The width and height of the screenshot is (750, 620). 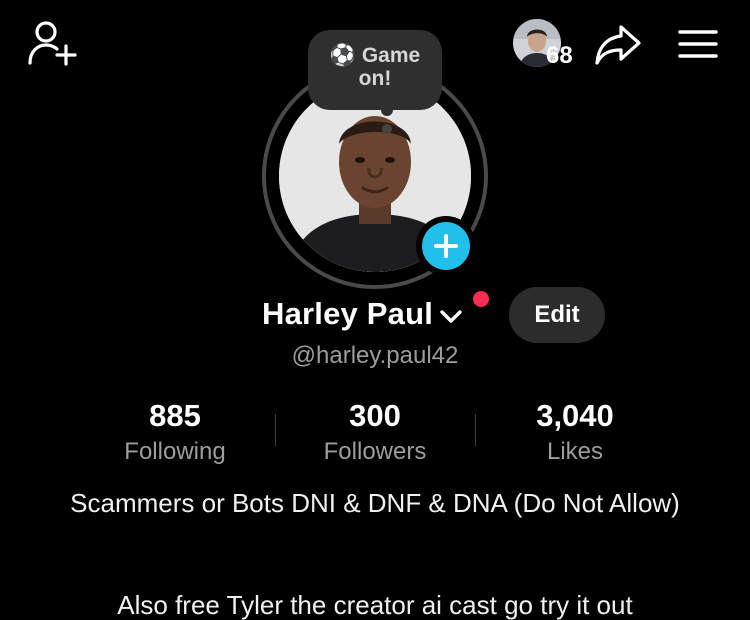 I want to click on add-story-button, so click(x=446, y=246).